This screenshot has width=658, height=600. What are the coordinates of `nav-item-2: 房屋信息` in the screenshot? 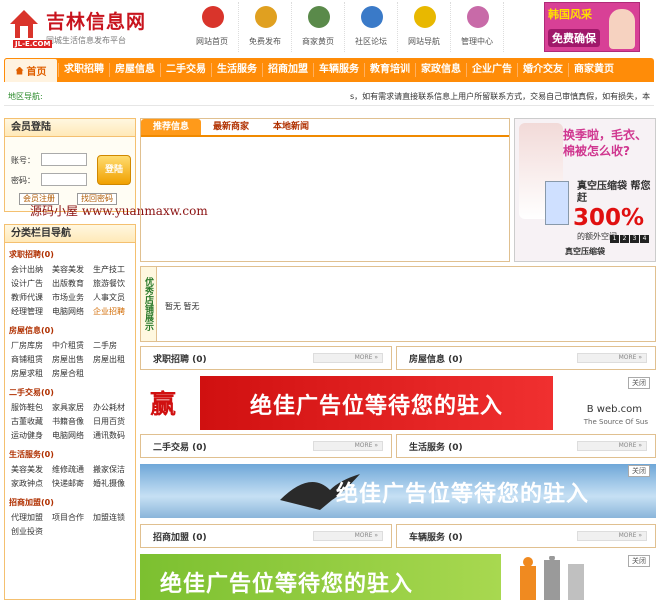 It's located at (134, 70).